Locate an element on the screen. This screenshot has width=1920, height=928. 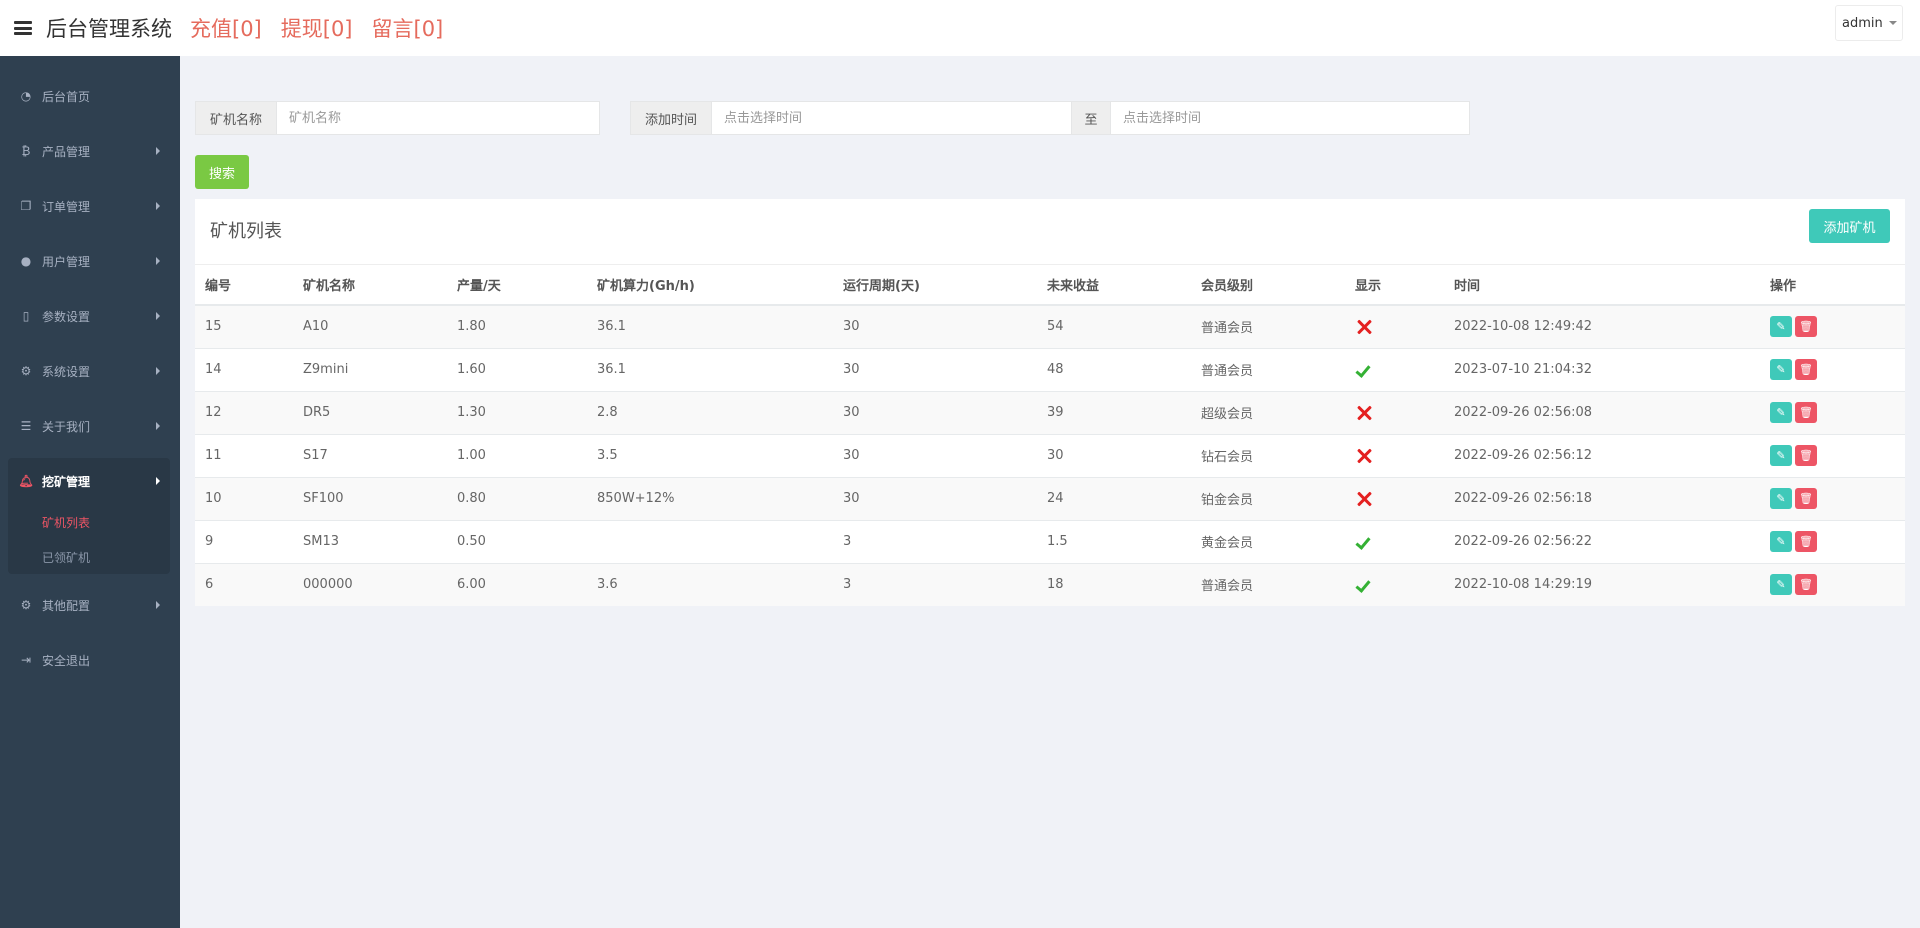
cell-level: 铂金会员 is located at coordinates (1268, 498).